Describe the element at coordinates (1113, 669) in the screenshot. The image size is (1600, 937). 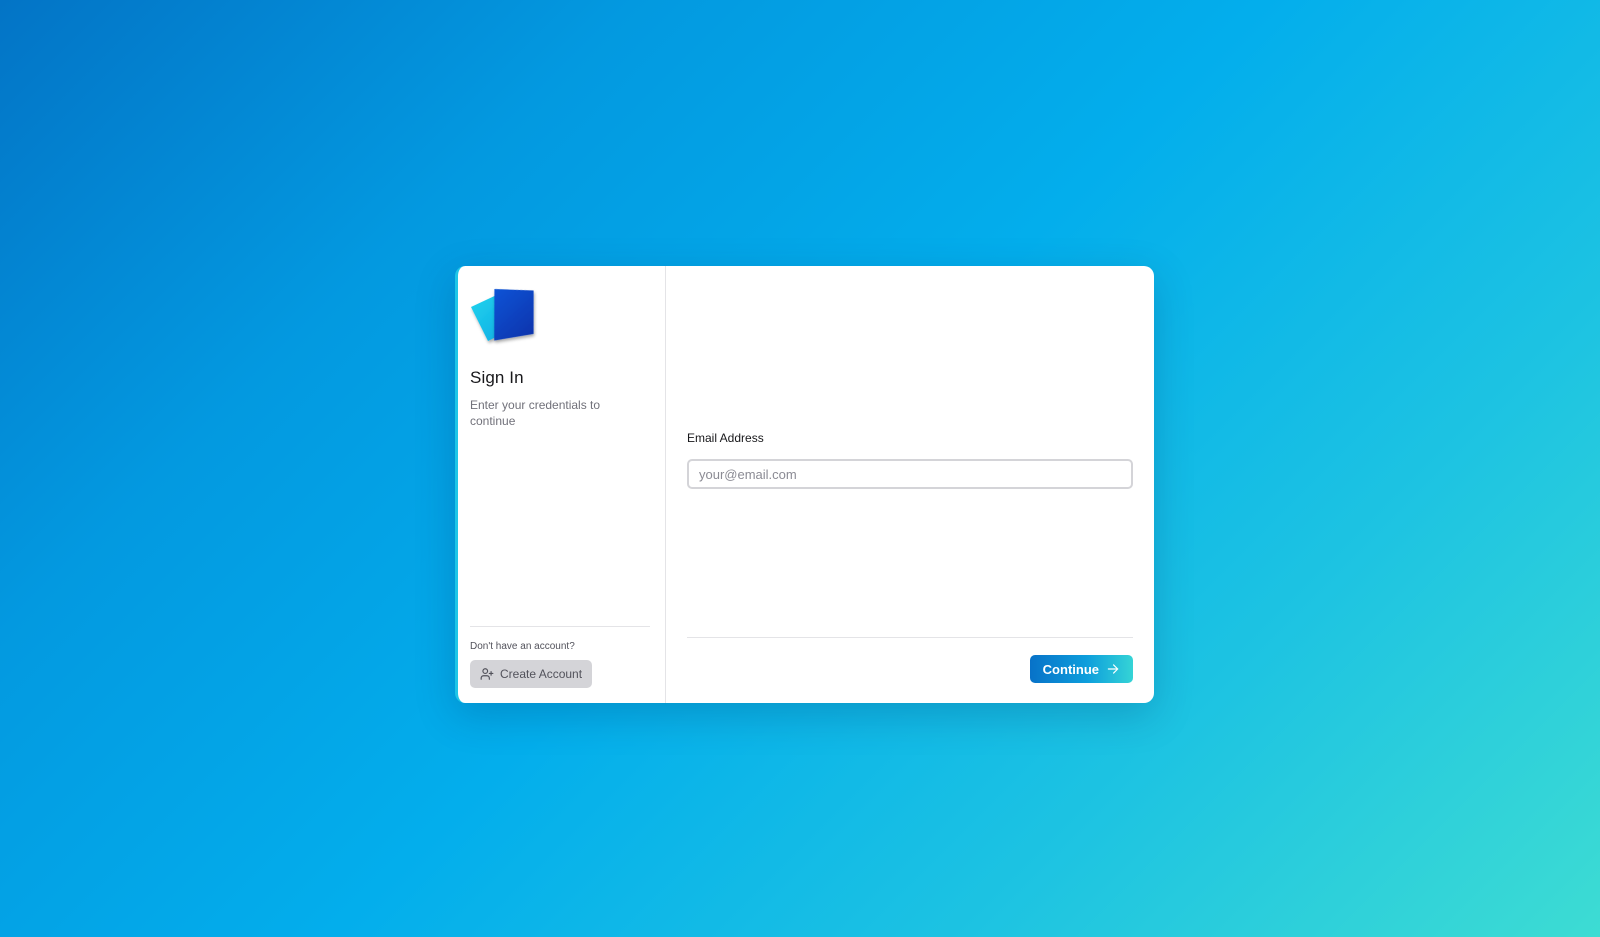
I see `arrow-right-icon` at that location.